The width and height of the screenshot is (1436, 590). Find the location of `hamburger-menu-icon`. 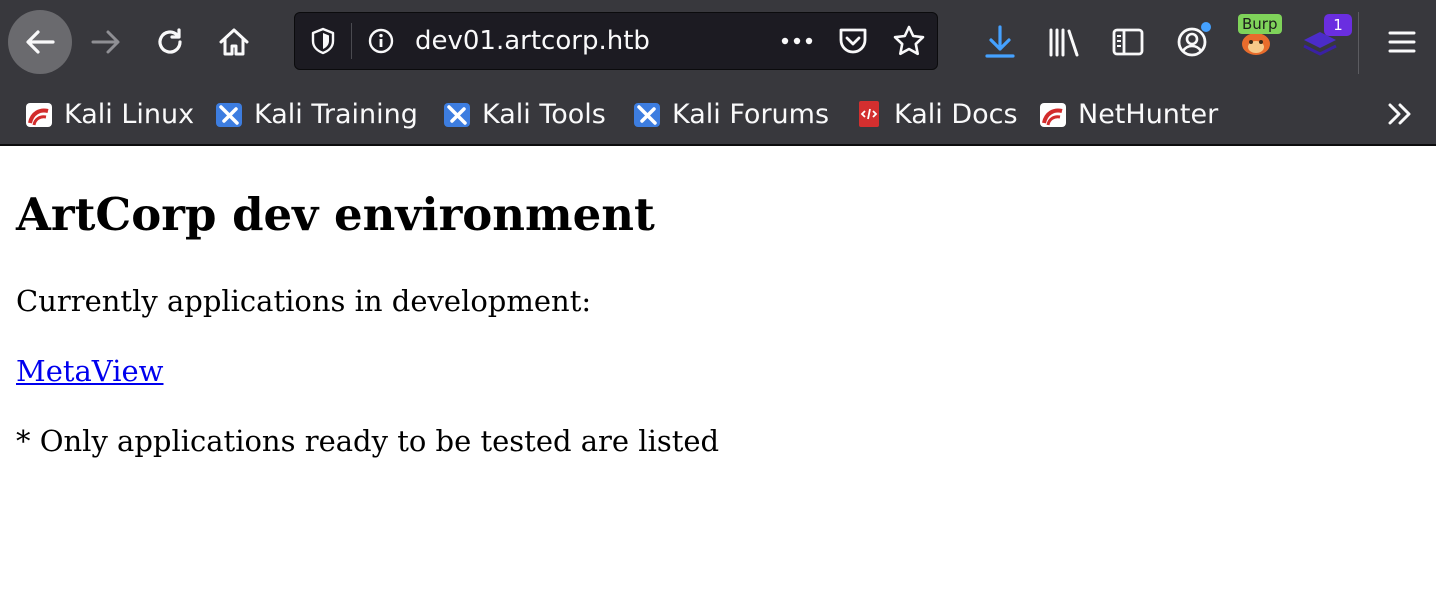

hamburger-menu-icon is located at coordinates (1402, 42).